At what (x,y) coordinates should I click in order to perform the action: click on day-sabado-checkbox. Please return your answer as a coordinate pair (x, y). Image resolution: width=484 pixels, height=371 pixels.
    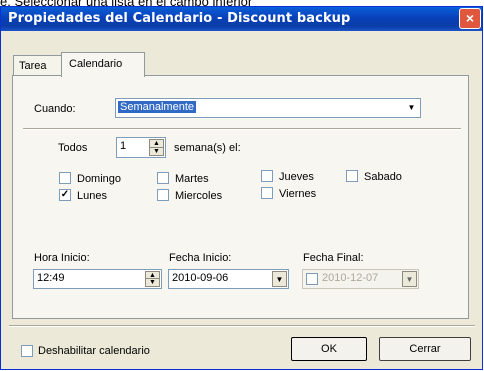
    Looking at the image, I should click on (352, 176).